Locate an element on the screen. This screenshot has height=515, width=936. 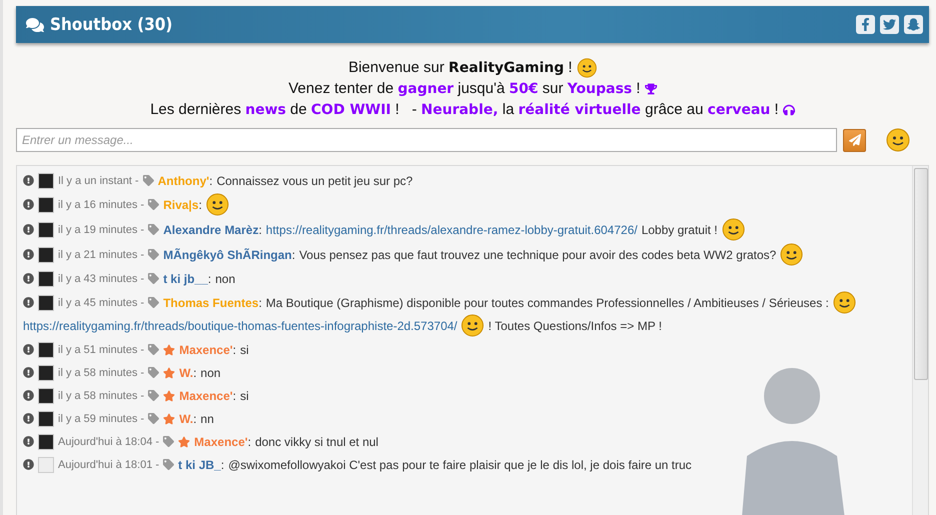
ghost-icon is located at coordinates (913, 24).